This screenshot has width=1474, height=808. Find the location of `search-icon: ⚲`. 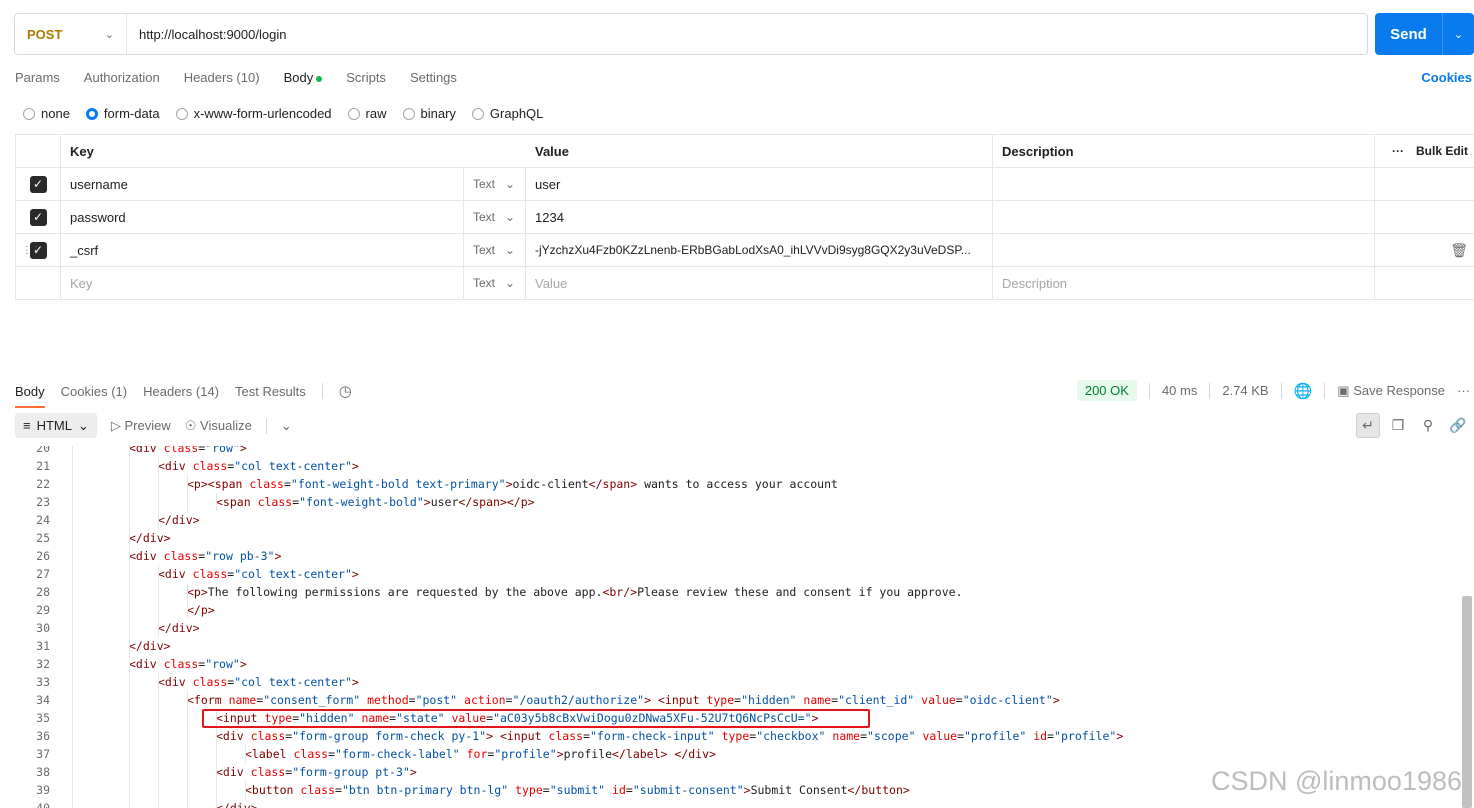

search-icon: ⚲ is located at coordinates (1428, 425).